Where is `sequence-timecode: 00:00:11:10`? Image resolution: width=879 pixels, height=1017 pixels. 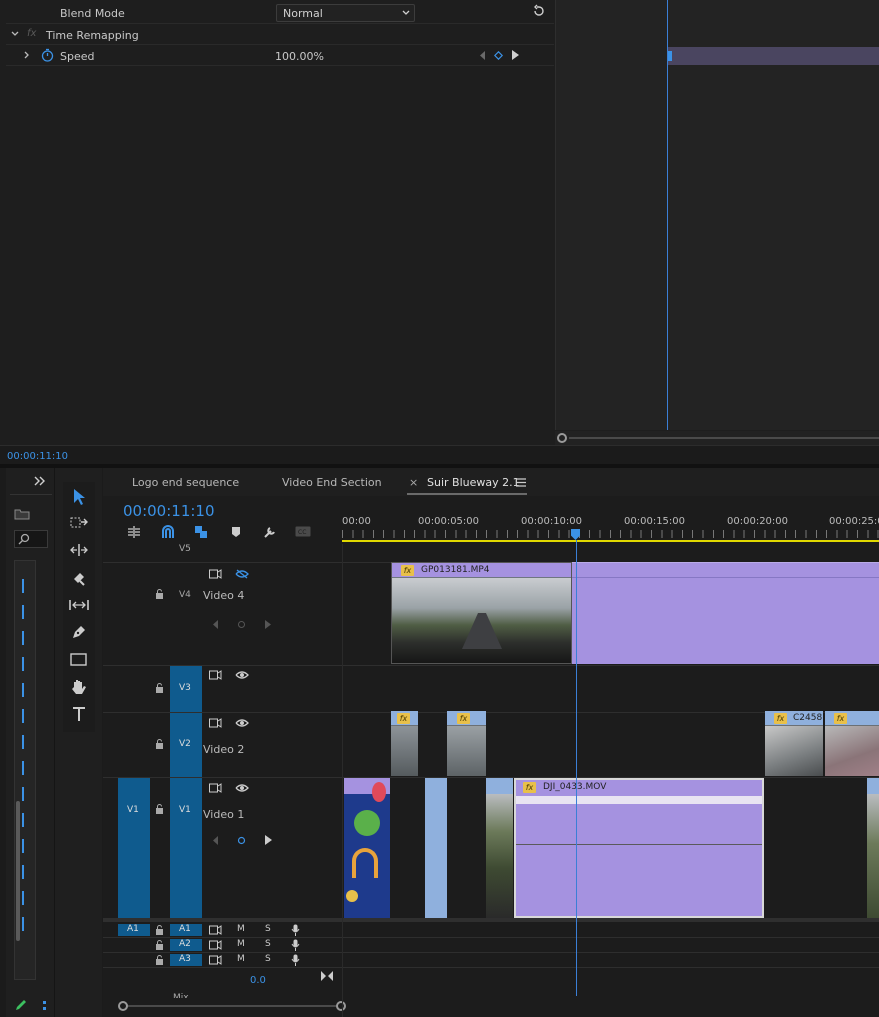 sequence-timecode: 00:00:11:10 is located at coordinates (169, 511).